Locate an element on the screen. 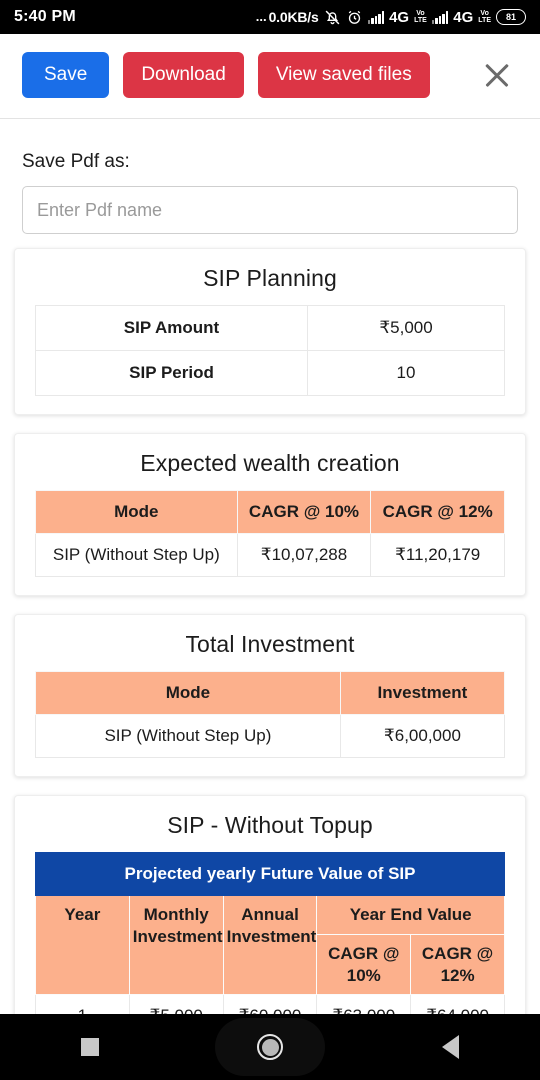 The height and width of the screenshot is (1080, 540). row-cagr-10: ₹63,000 is located at coordinates (364, 1004).